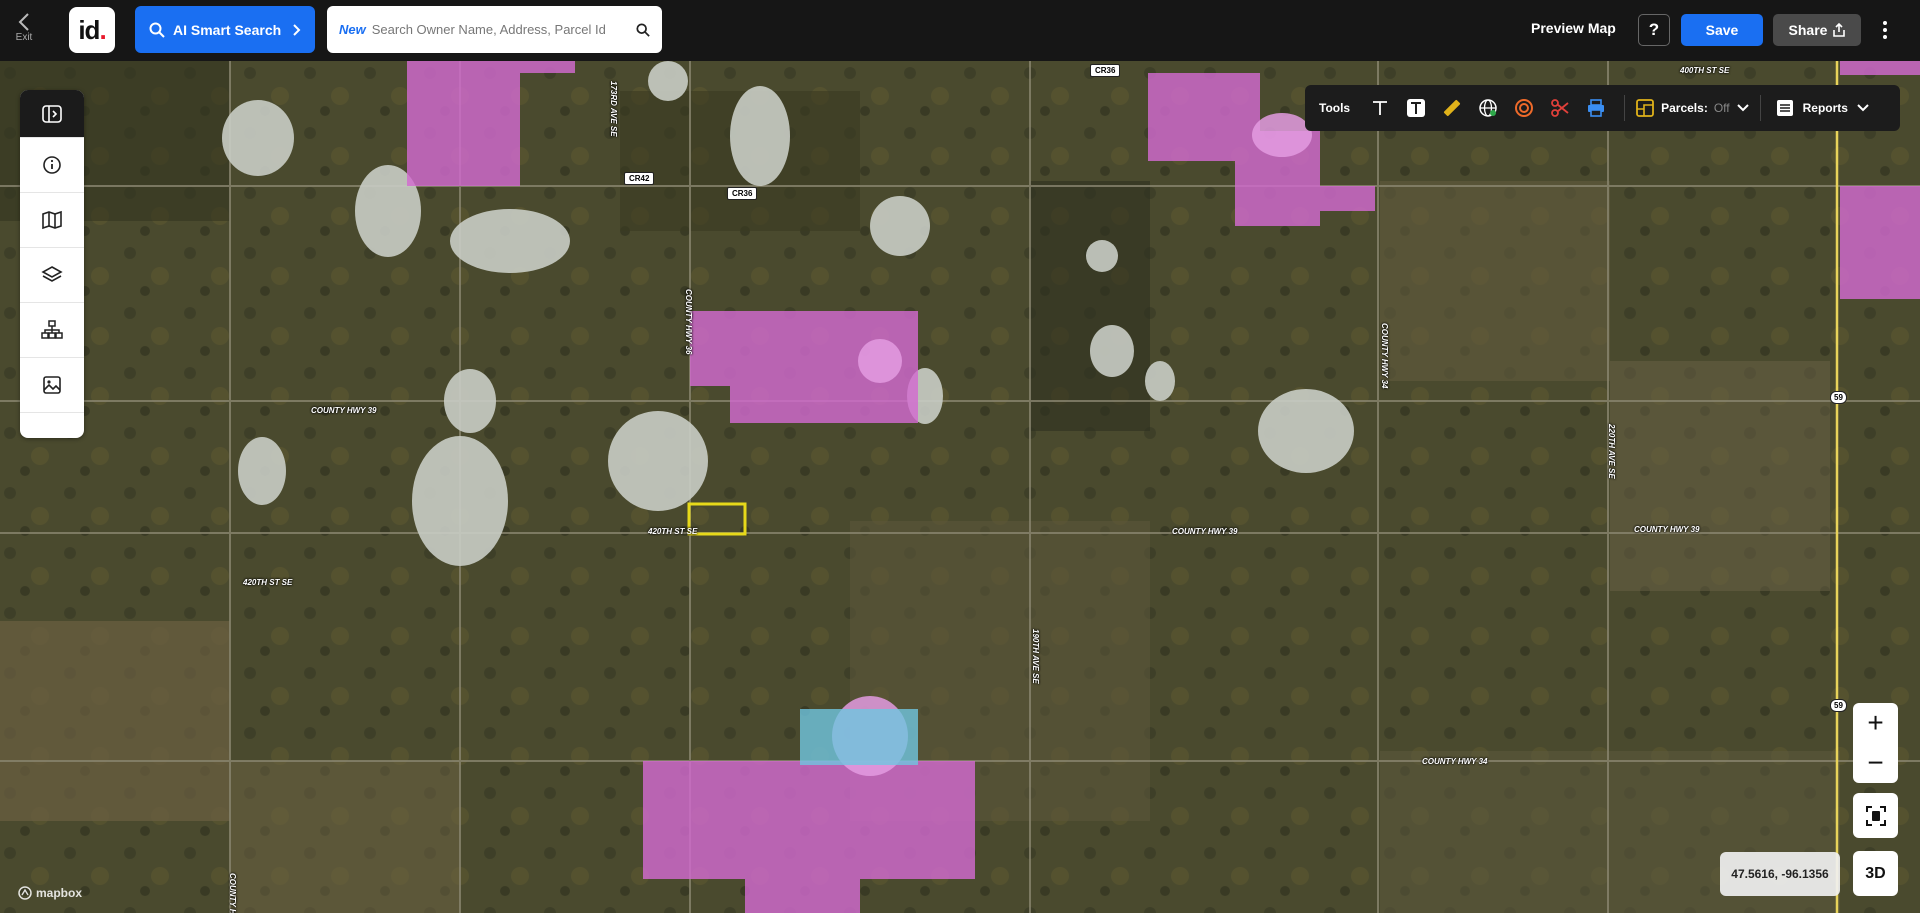  I want to click on info-button, so click(52, 165).